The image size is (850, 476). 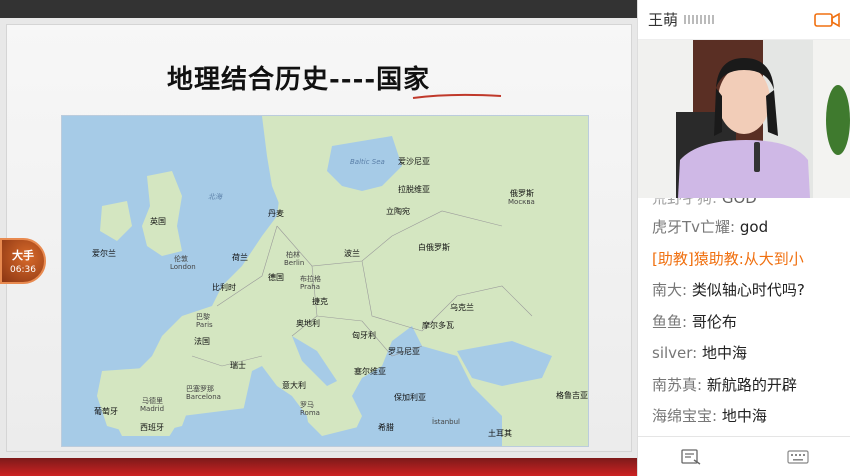 What do you see at coordinates (299, 80) in the screenshot?
I see `slide-title: 地理结合历史----国家` at bounding box center [299, 80].